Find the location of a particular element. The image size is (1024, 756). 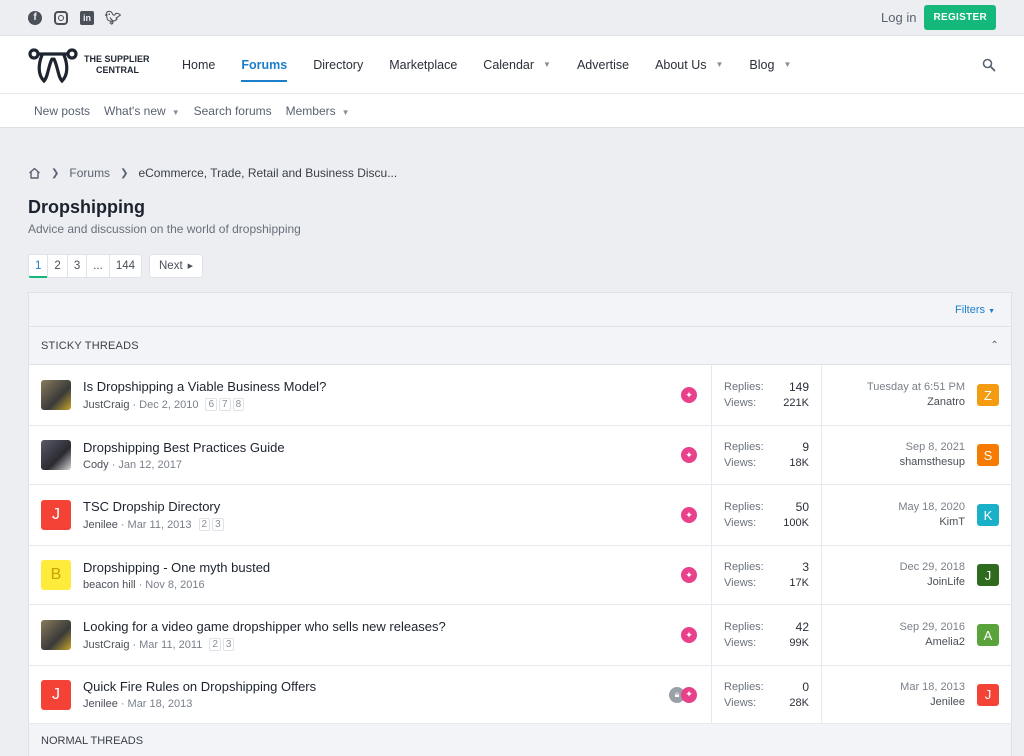

thread-title: Quick Fire Rules on Dropshipping Offers is located at coordinates (199, 686).